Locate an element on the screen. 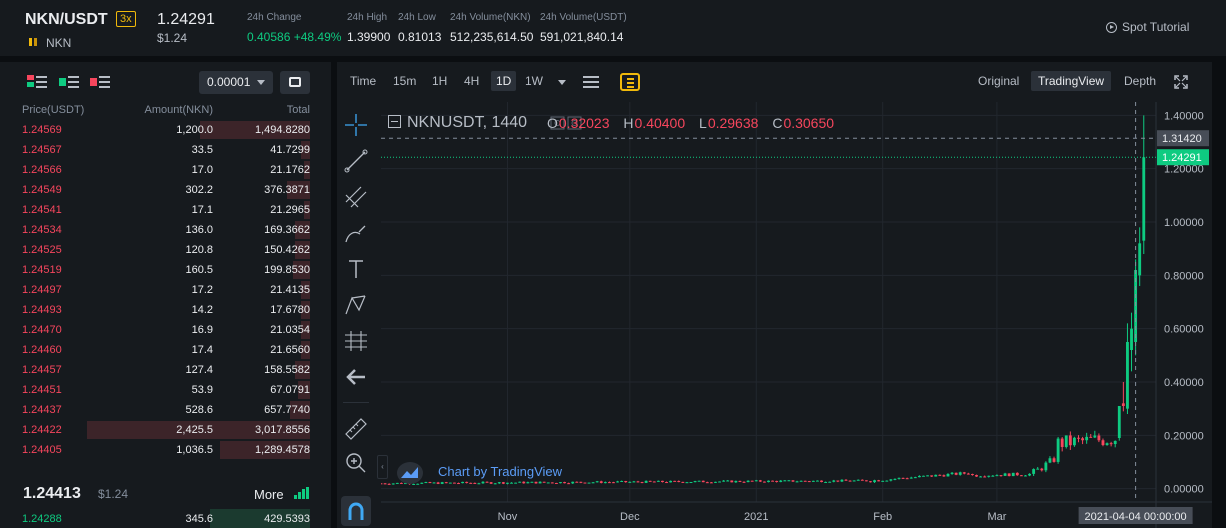 This screenshot has width=1226, height=528. ask-row: 1.24437 528.6 657.7740 is located at coordinates (165, 410).